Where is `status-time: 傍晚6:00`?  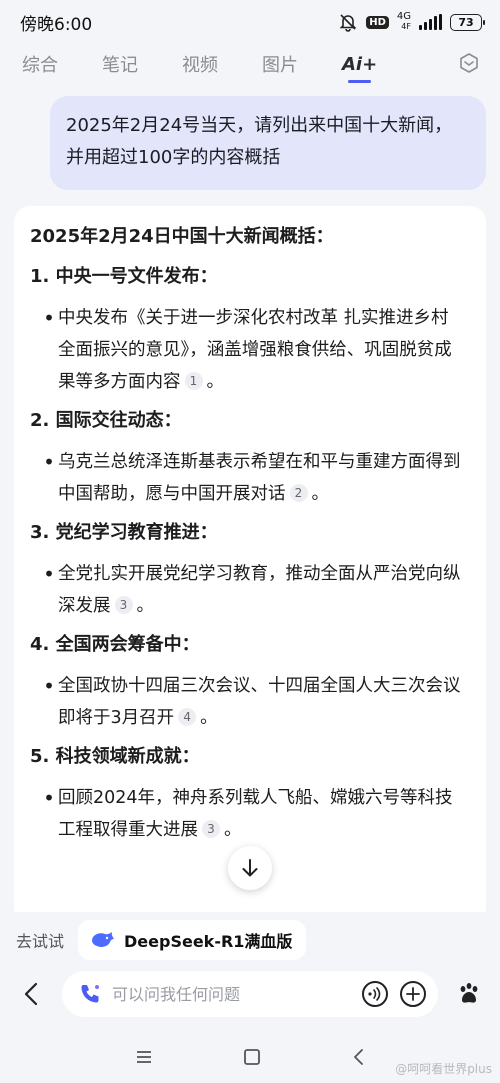 status-time: 傍晚6:00 is located at coordinates (56, 24).